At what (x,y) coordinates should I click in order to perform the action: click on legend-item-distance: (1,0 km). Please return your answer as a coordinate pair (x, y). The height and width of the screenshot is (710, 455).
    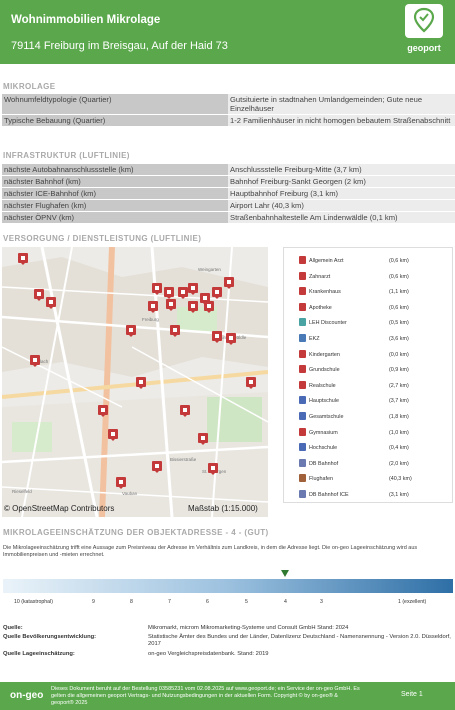
    Looking at the image, I should click on (399, 432).